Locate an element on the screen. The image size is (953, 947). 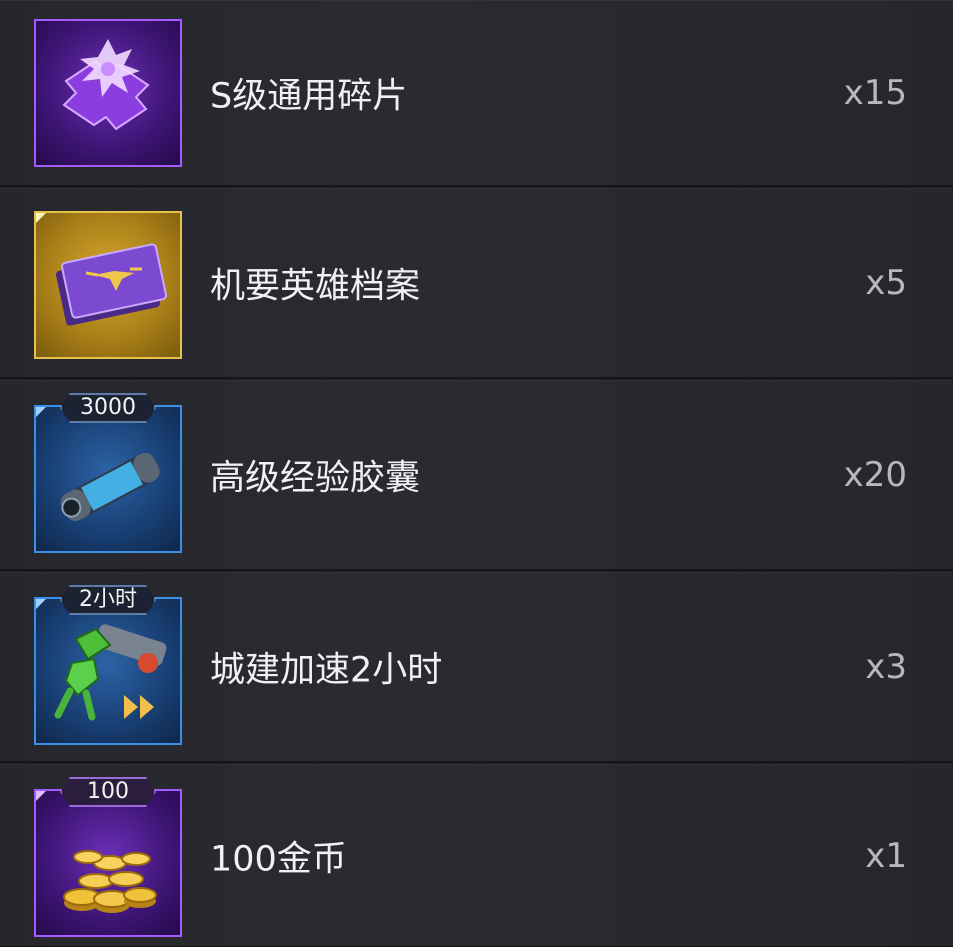
item-value-badge: 100 is located at coordinates (108, 792).